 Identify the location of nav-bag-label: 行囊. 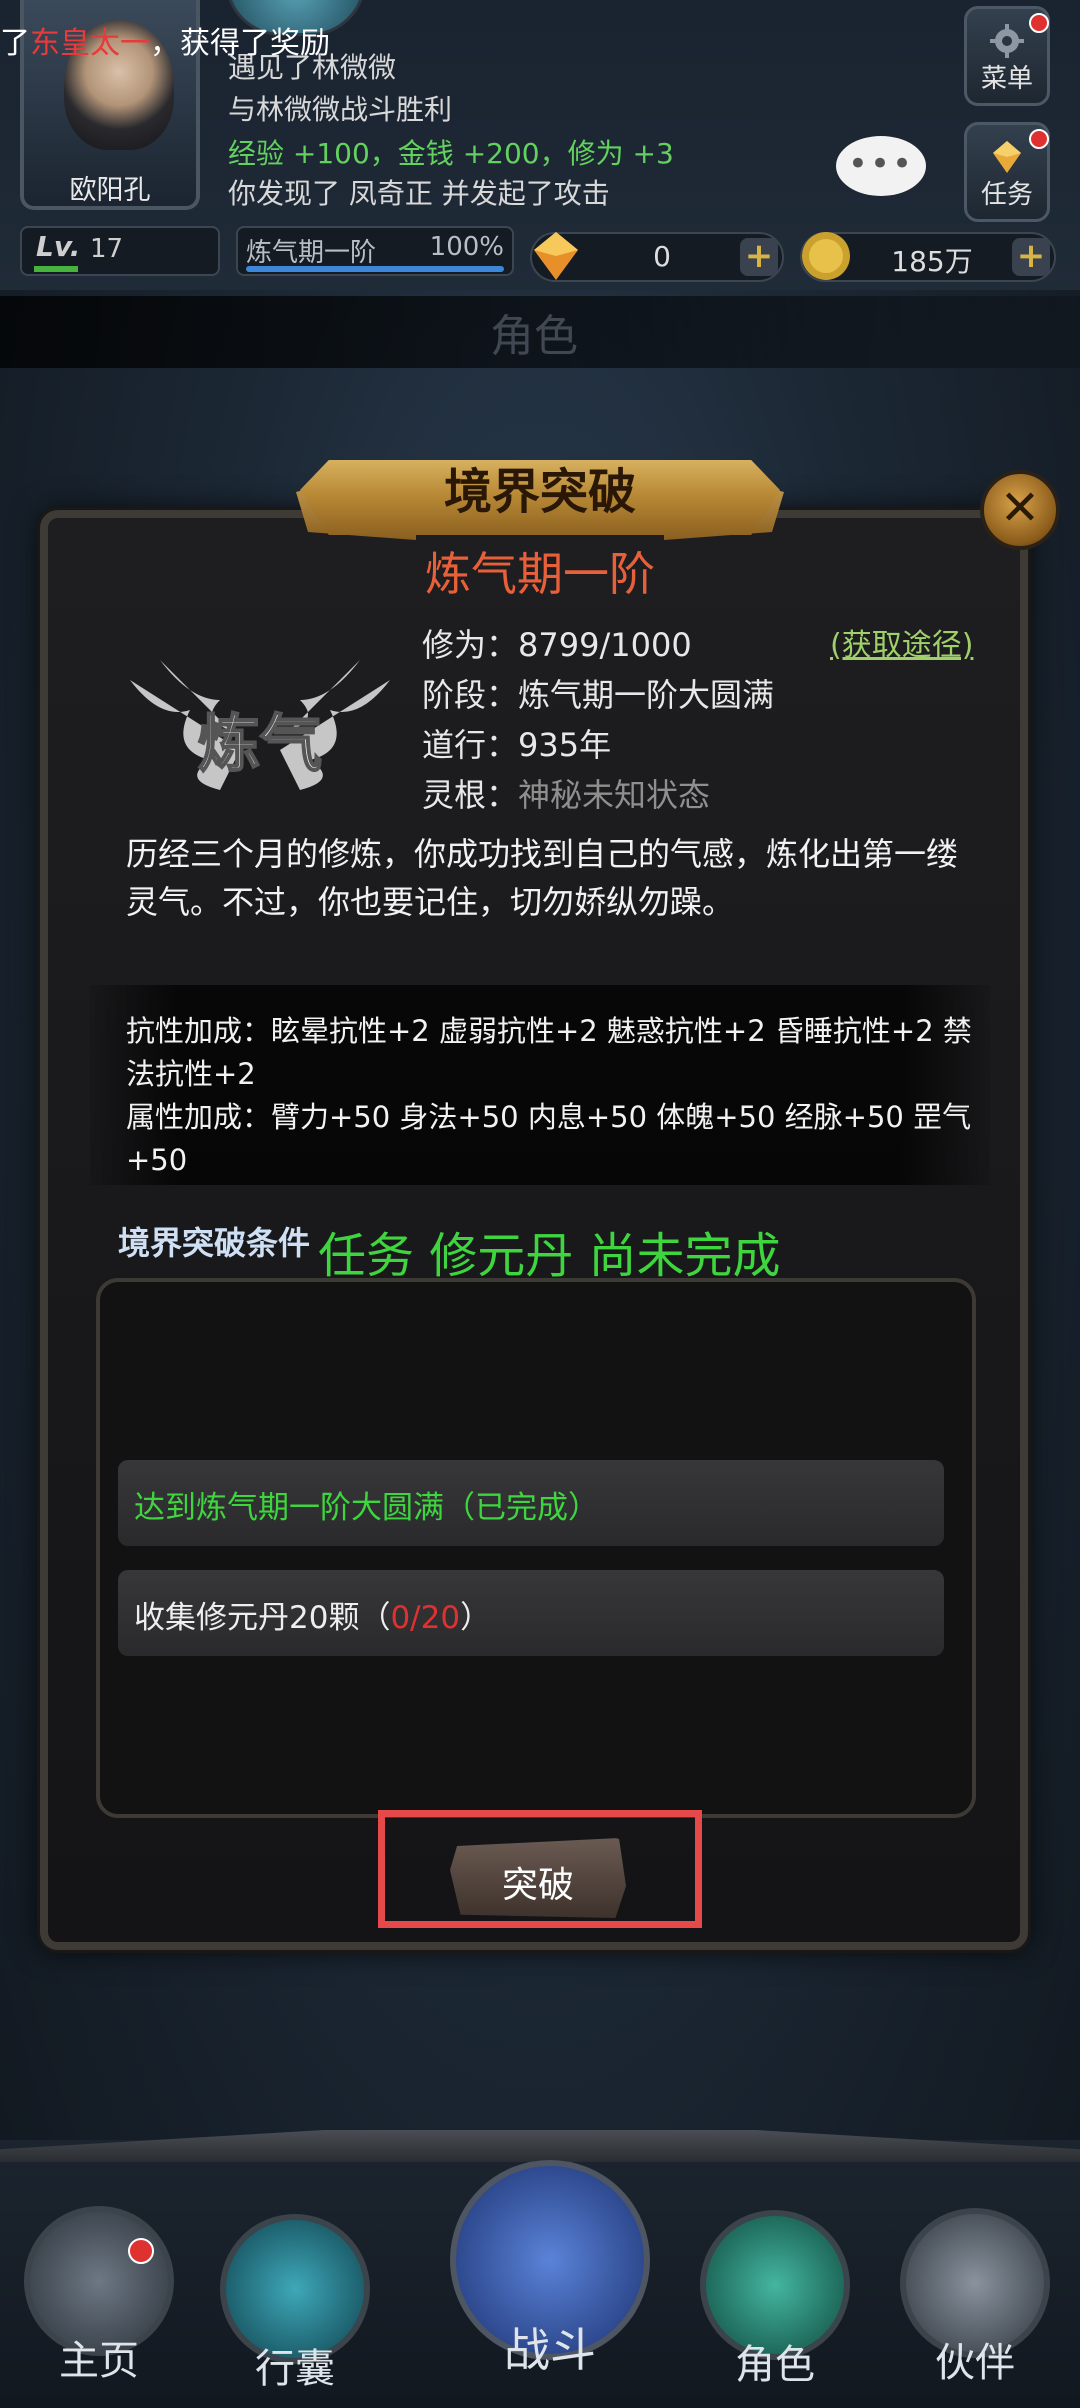
(295, 2369).